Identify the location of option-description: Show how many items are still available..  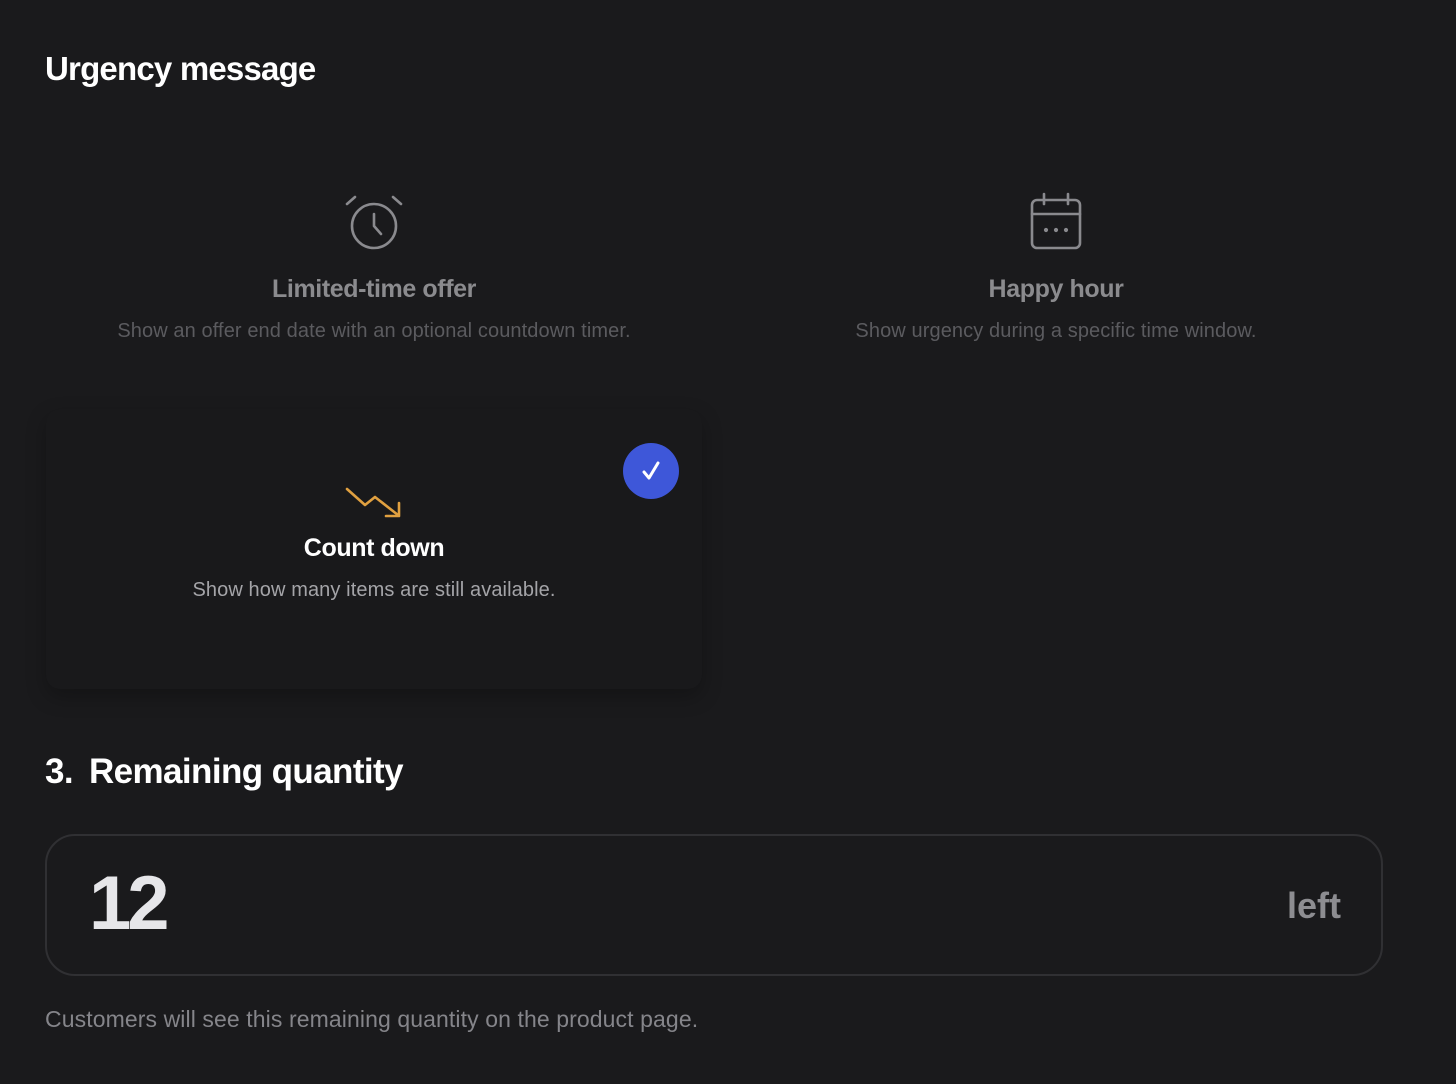
(374, 590).